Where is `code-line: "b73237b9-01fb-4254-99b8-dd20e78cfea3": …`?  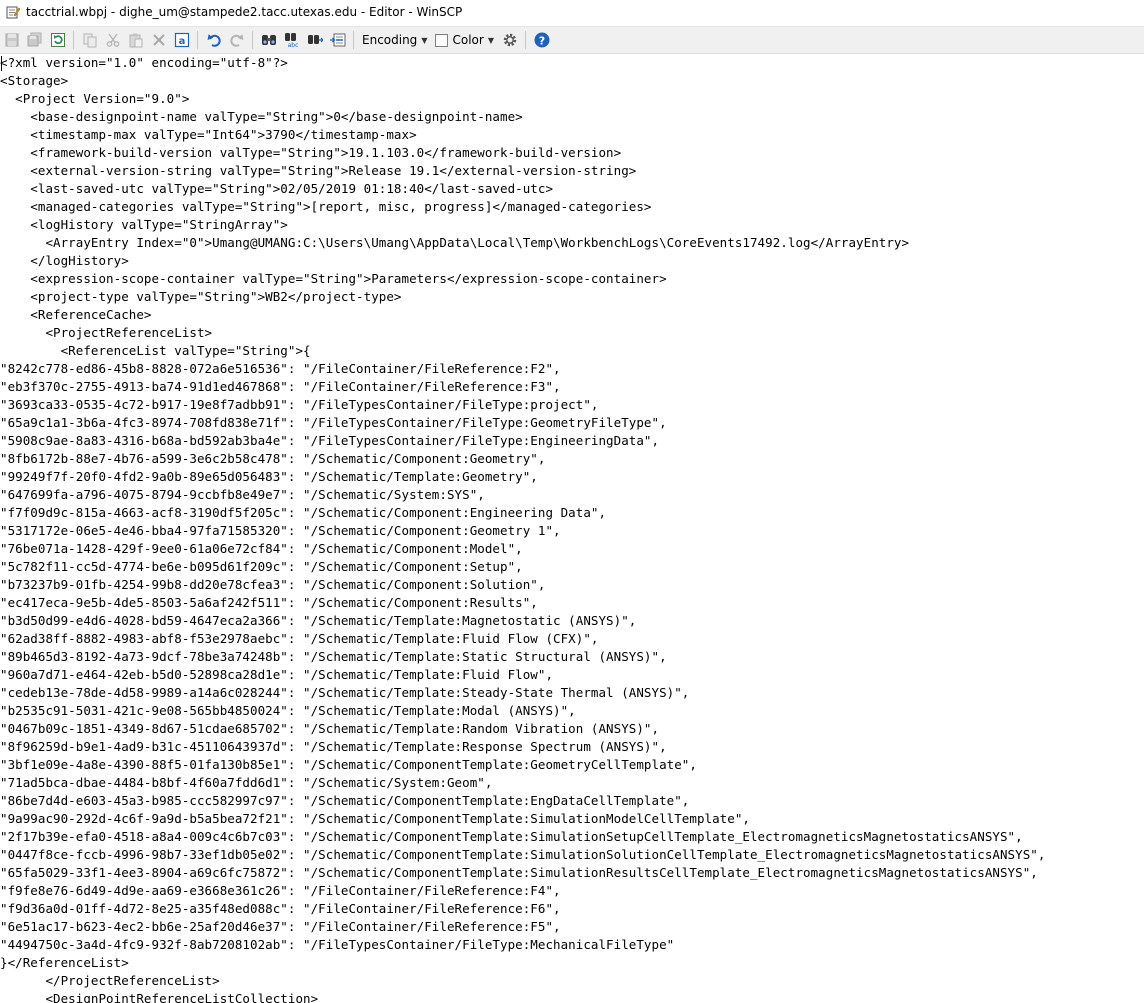 code-line: "b73237b9-01fb-4254-99b8-dd20e78cfea3": … is located at coordinates (273, 584).